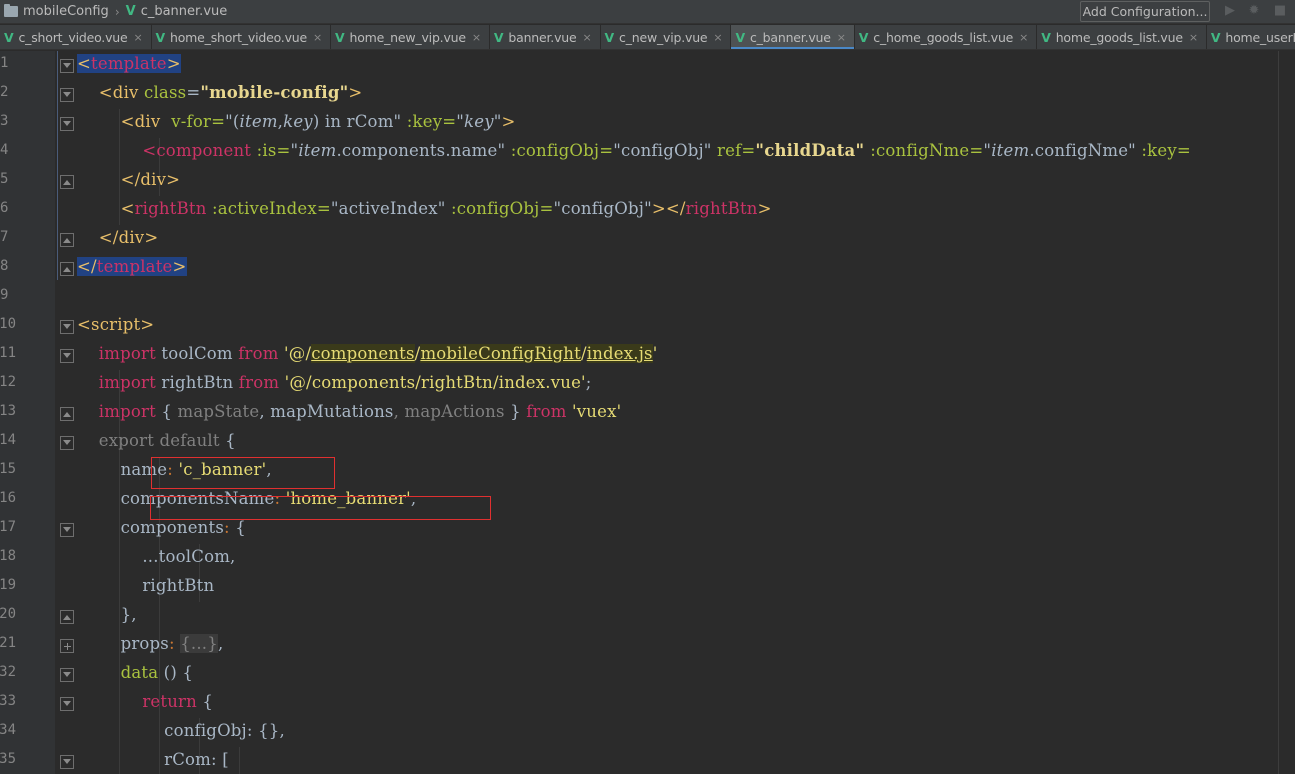  What do you see at coordinates (132, 266) in the screenshot?
I see `code-text: </template>` at bounding box center [132, 266].